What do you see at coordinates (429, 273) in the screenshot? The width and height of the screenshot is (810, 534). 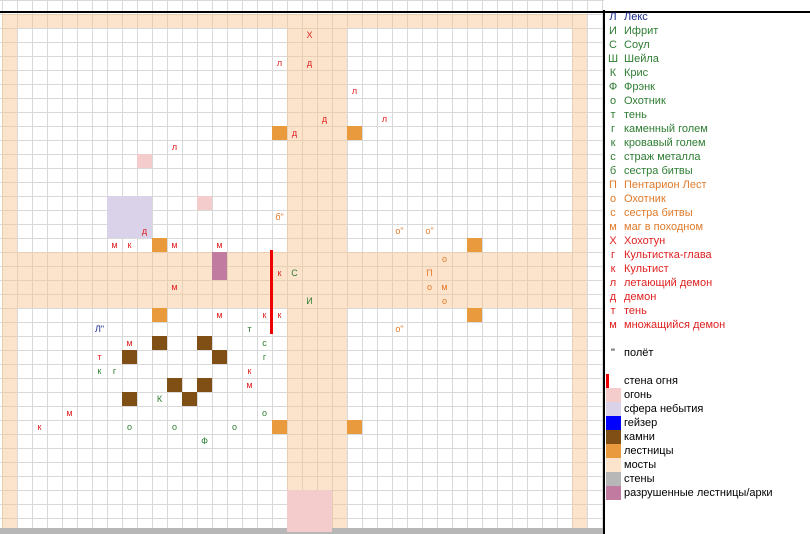 I see `token-orange: П` at bounding box center [429, 273].